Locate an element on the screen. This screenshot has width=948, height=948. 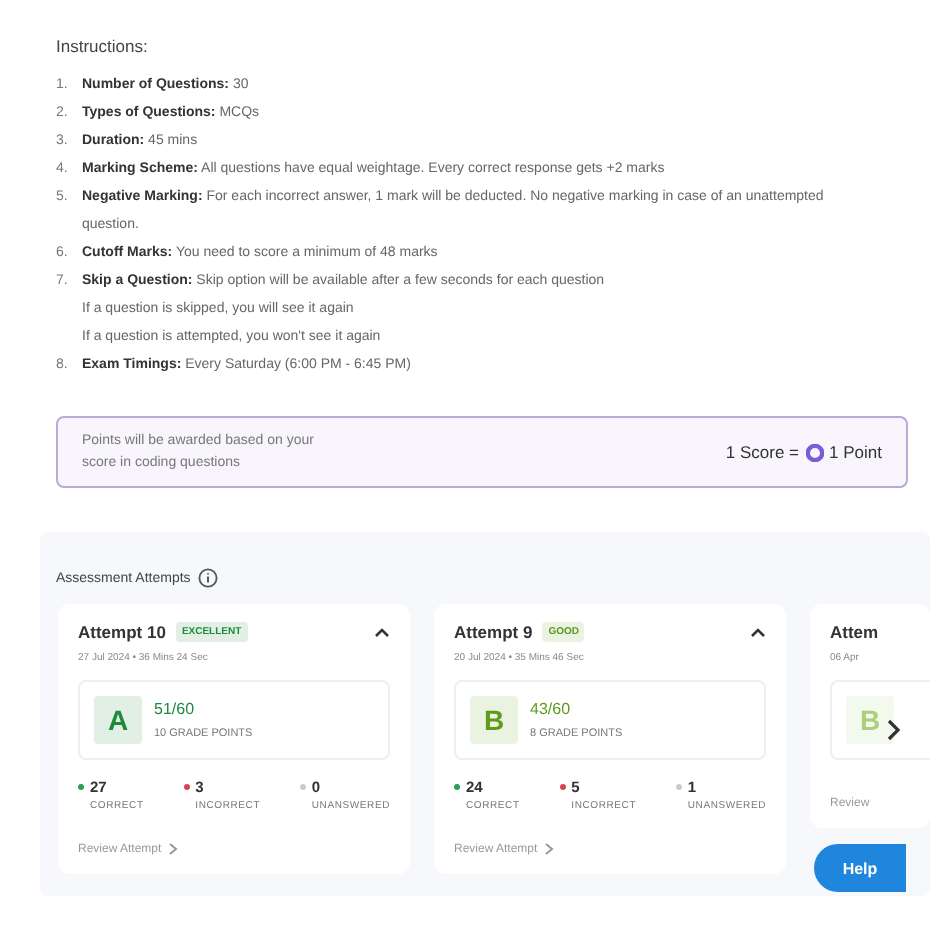
score-label: 1 Score = is located at coordinates (762, 452).